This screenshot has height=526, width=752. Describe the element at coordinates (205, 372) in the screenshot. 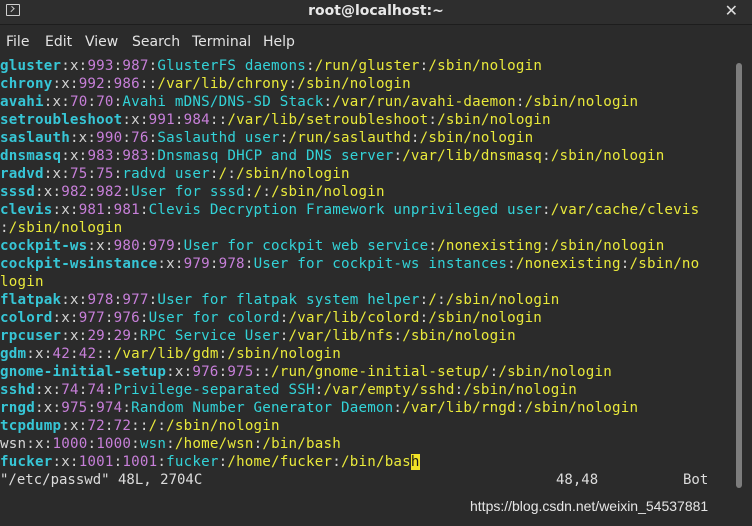

I see `terminal-segment: 976` at that location.